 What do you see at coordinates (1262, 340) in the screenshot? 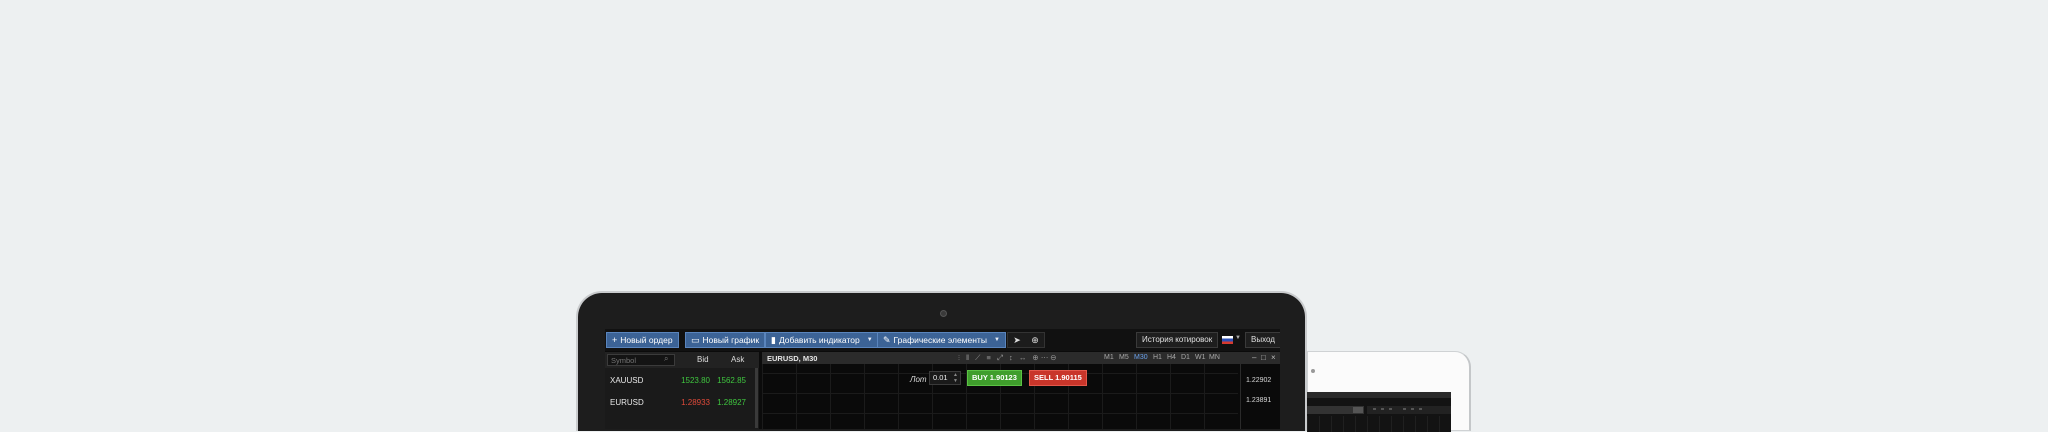
I see `exit-button: Выход` at bounding box center [1262, 340].